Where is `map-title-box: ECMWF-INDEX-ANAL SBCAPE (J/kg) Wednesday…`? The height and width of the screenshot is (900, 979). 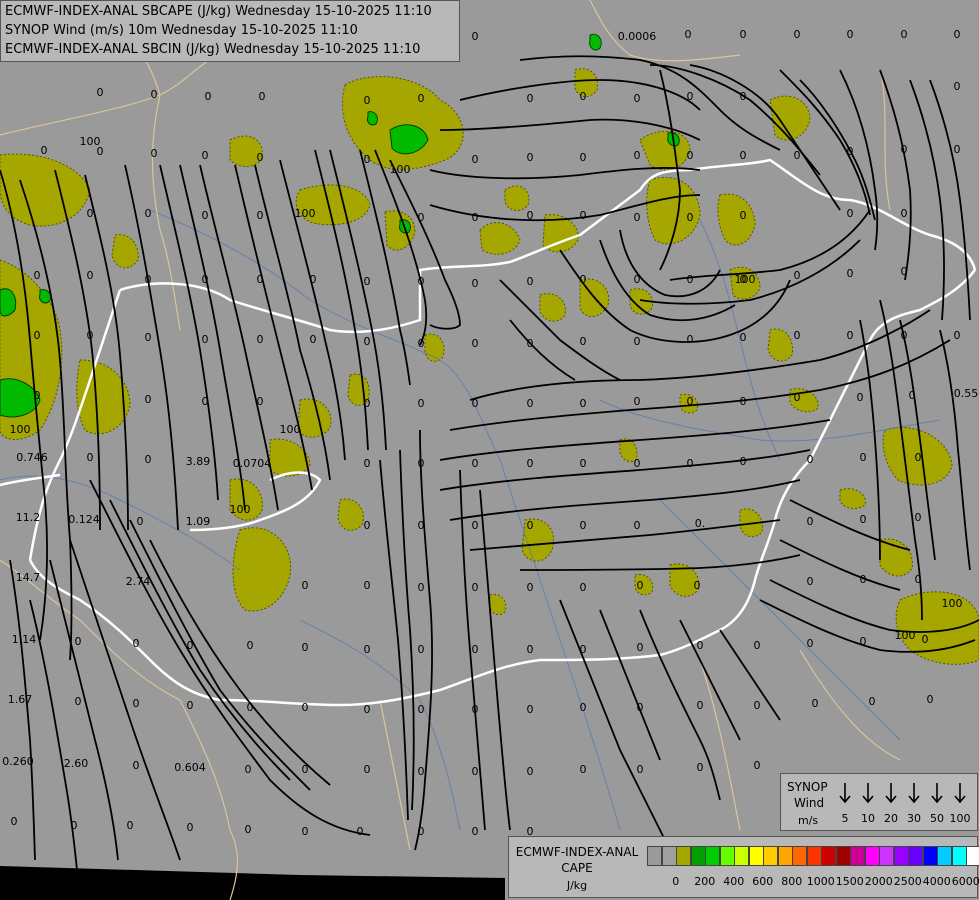 map-title-box: ECMWF-INDEX-ANAL SBCAPE (J/kg) Wednesday… is located at coordinates (230, 31).